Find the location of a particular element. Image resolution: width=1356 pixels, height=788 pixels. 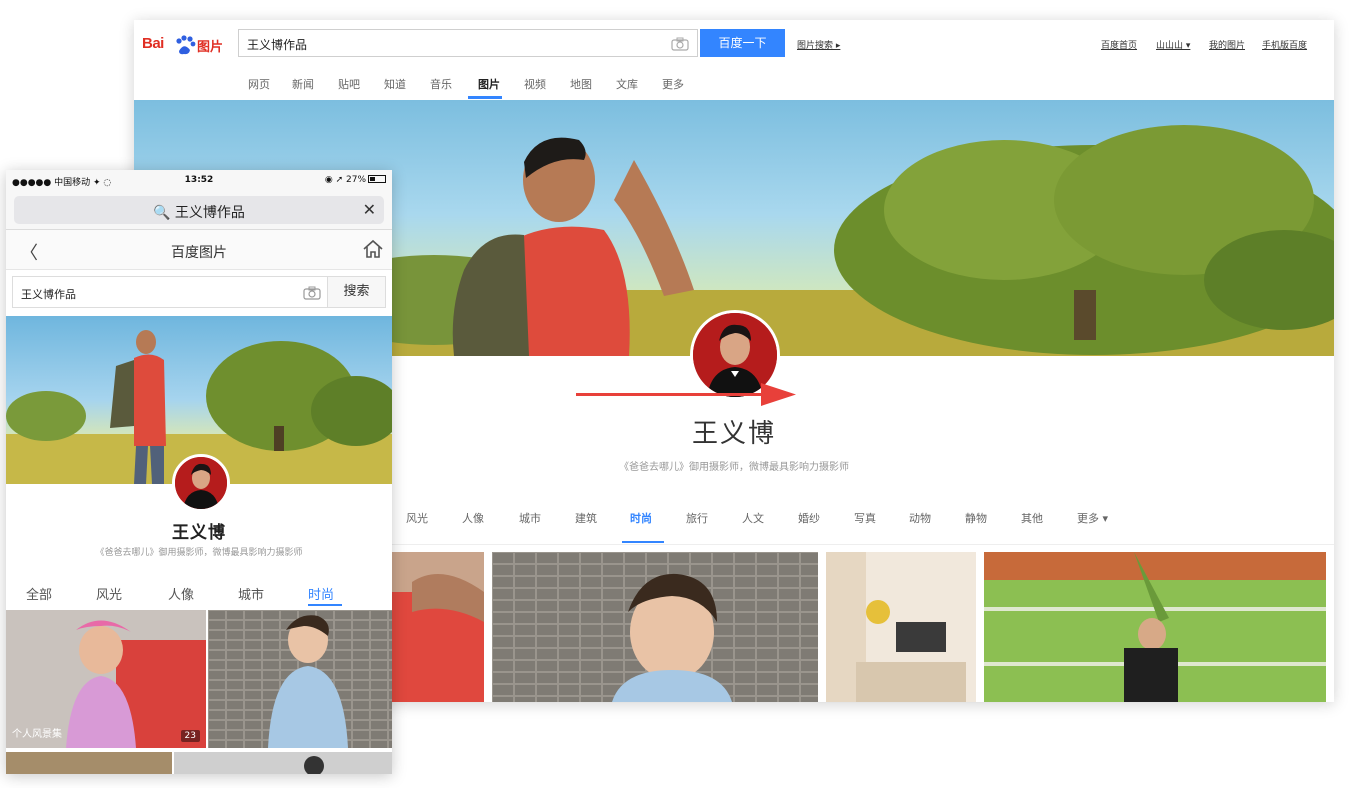

nav-wenku: 文库 is located at coordinates (627, 84).